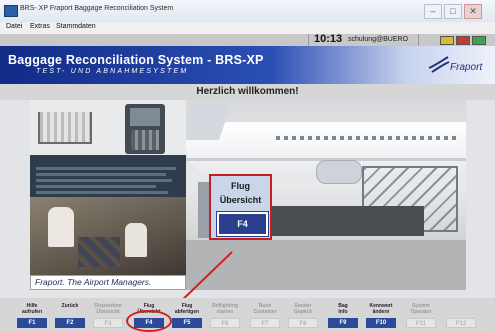 Image resolution: width=495 pixels, height=332 pixels. What do you see at coordinates (381, 312) in the screenshot?
I see `fkey-label: ändern` at bounding box center [381, 312].